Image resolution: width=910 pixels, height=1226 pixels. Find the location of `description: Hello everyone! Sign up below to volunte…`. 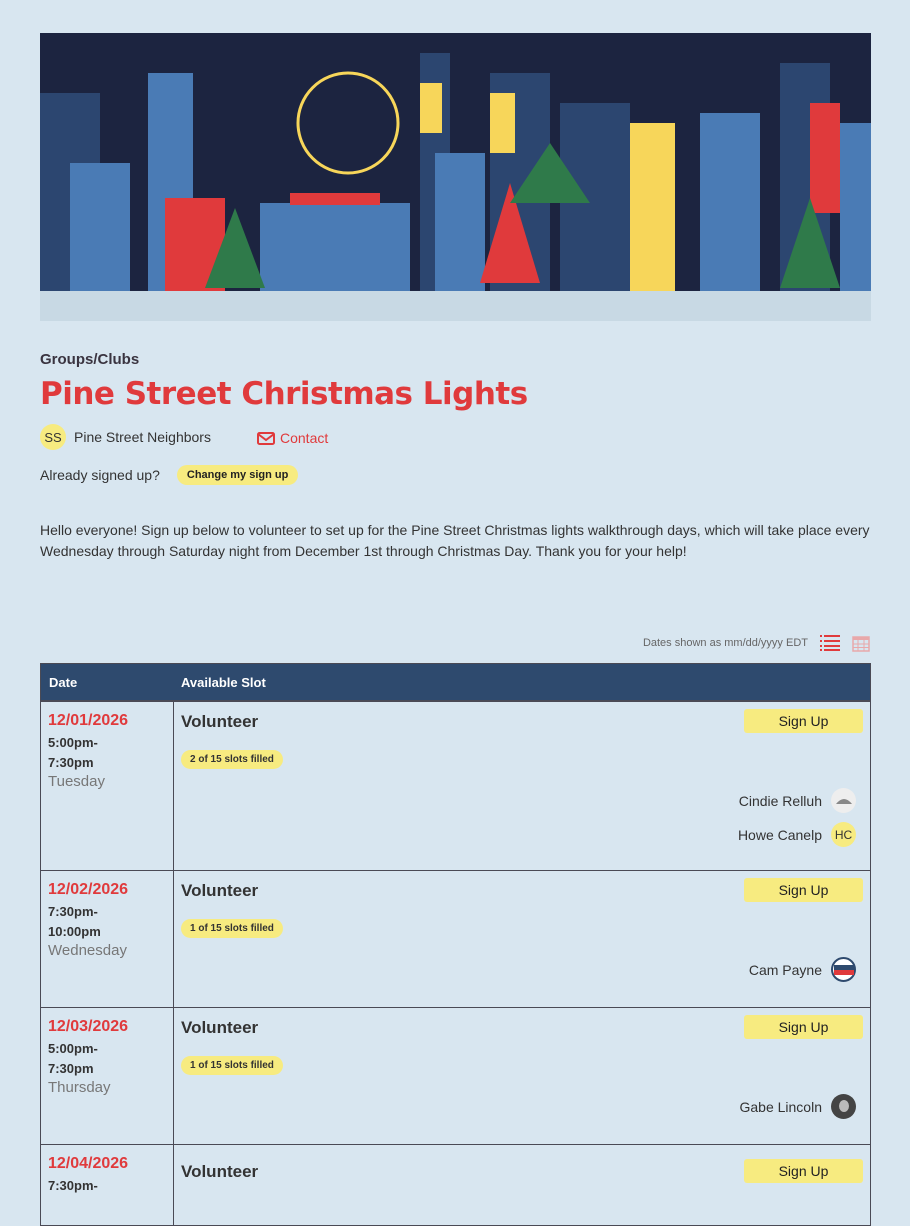

description: Hello everyone! Sign up below to volunte… is located at coordinates (455, 540).